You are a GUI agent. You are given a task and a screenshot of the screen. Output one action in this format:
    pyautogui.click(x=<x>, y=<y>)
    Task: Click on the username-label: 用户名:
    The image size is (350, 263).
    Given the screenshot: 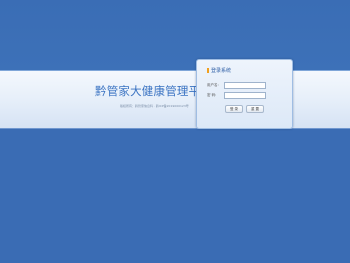 What is the action you would take?
    pyautogui.click(x=213, y=84)
    